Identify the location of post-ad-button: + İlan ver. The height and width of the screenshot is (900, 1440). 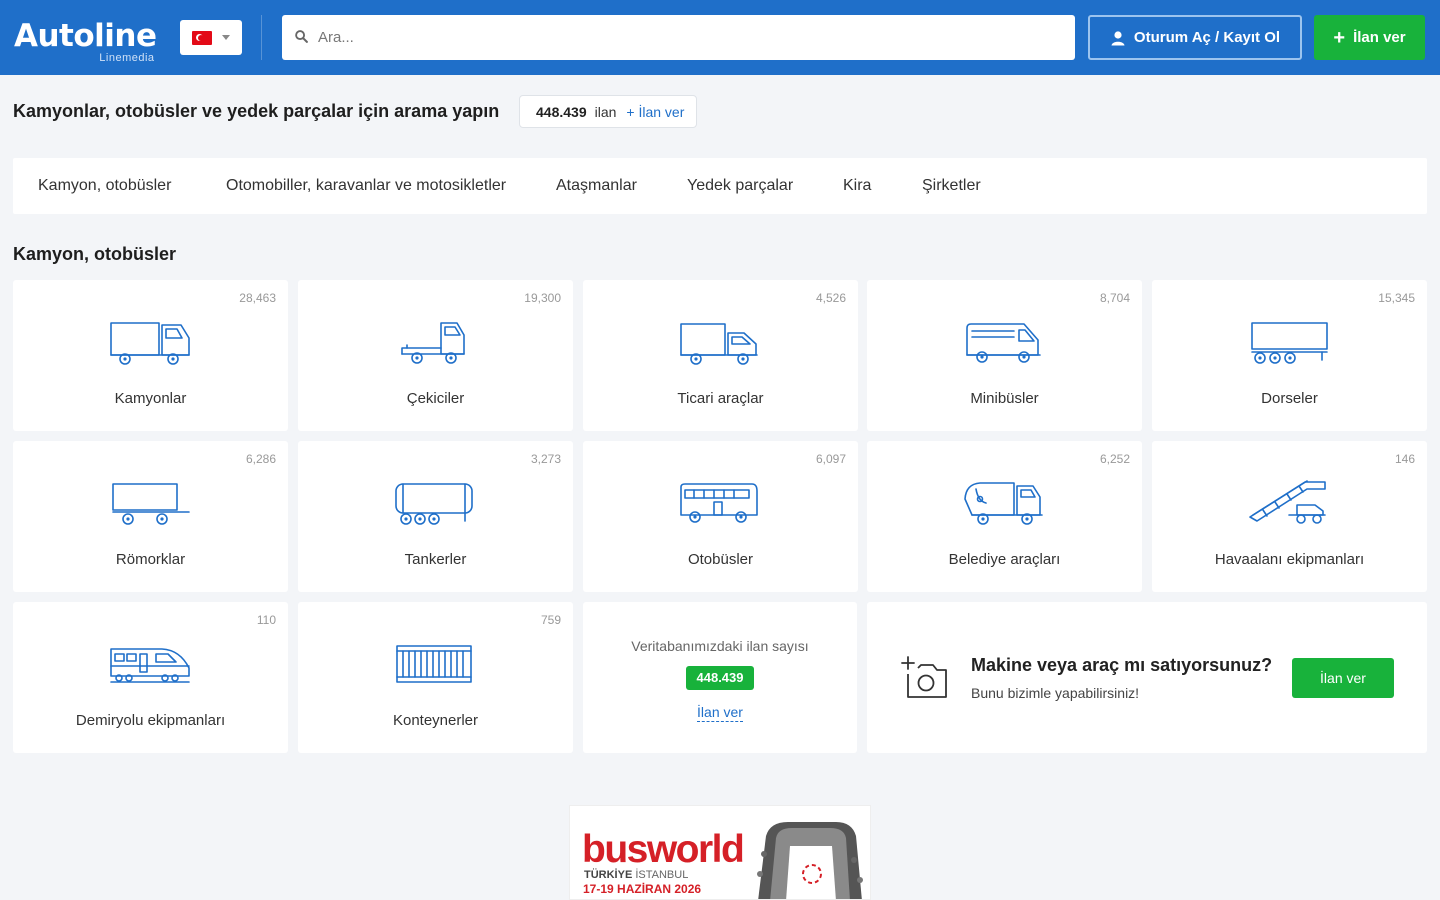
(1369, 37).